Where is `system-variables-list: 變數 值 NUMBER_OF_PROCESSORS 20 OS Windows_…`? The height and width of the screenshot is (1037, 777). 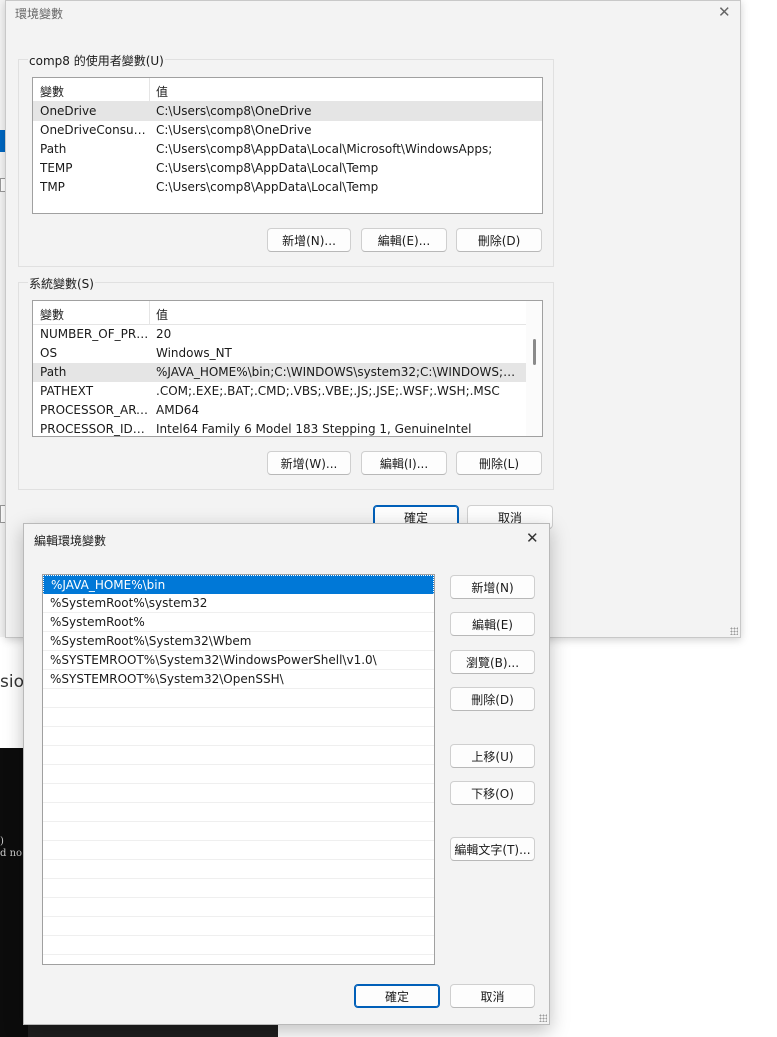
system-variables-list: 變數 值 NUMBER_OF_PROCESSORS 20 OS Windows_… is located at coordinates (287, 368).